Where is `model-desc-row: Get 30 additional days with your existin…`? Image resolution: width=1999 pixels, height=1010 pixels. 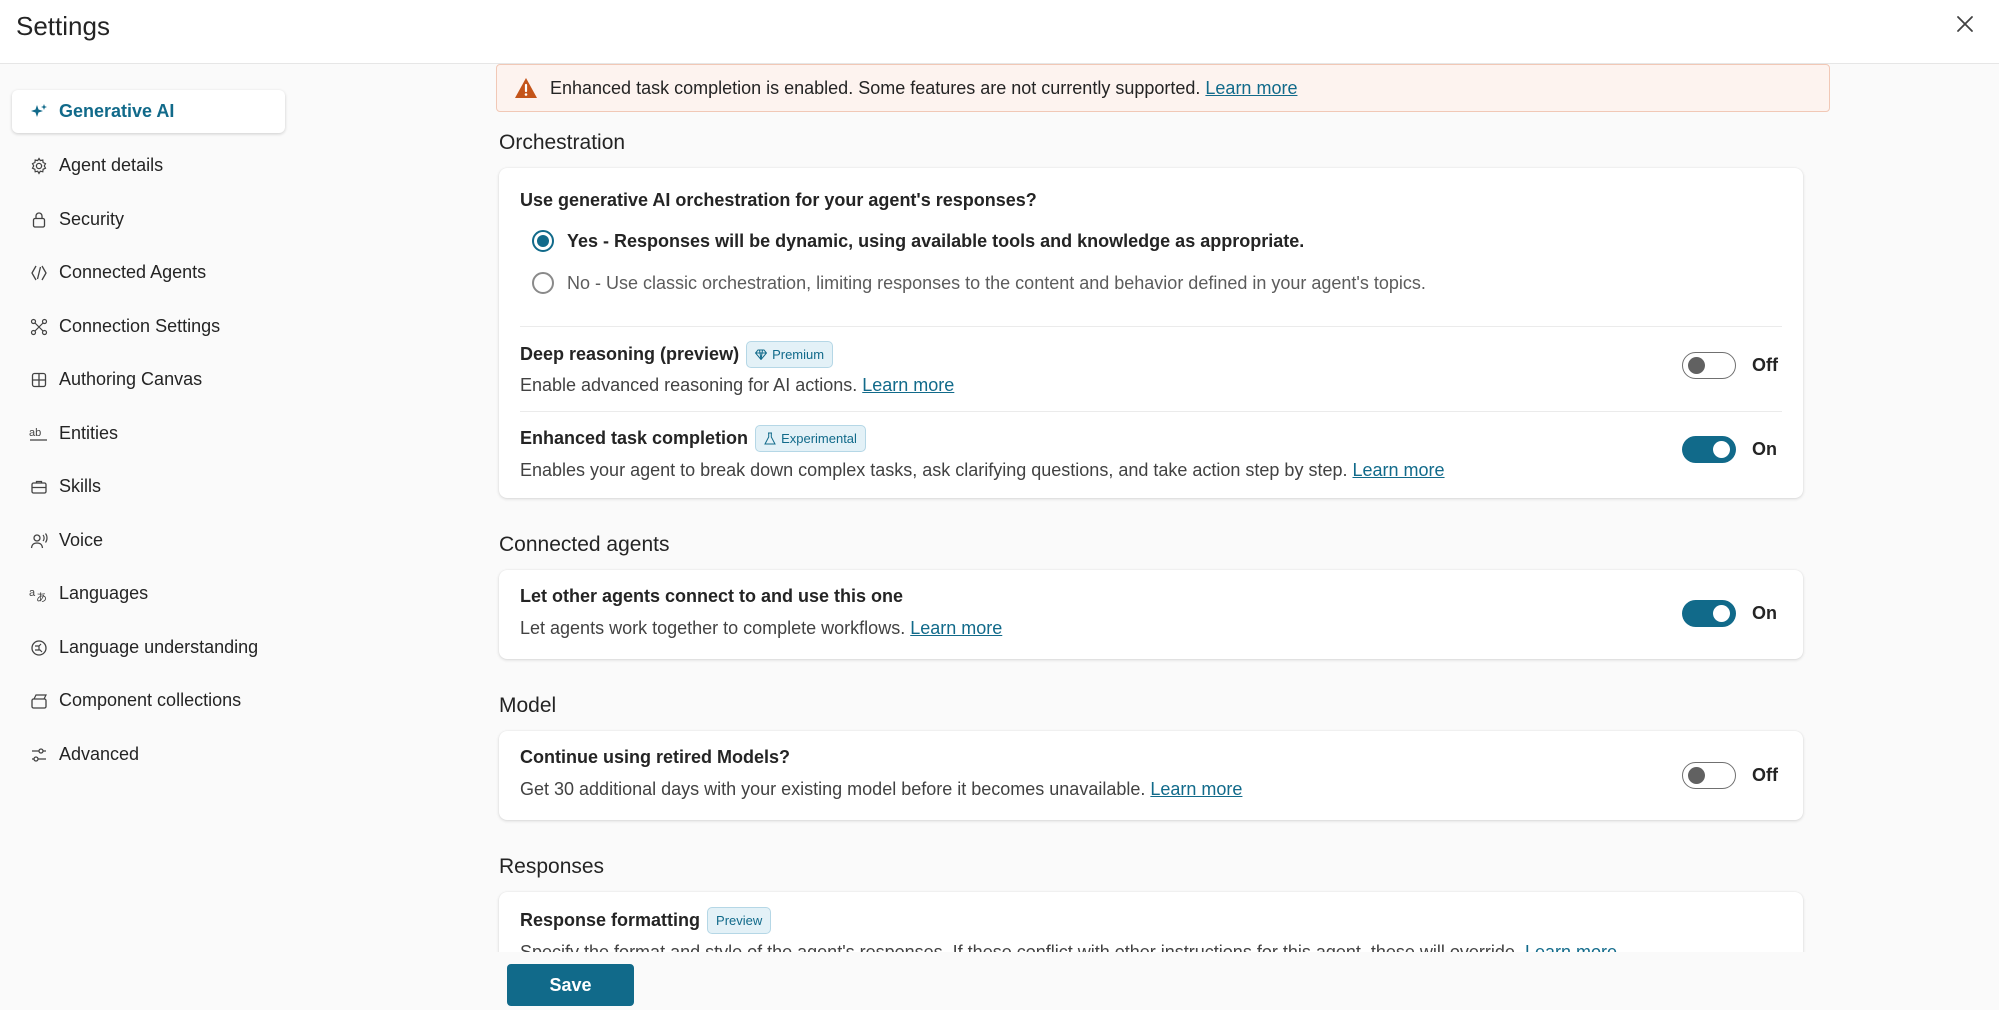
model-desc-row: Get 30 additional days with your existin… is located at coordinates (881, 789).